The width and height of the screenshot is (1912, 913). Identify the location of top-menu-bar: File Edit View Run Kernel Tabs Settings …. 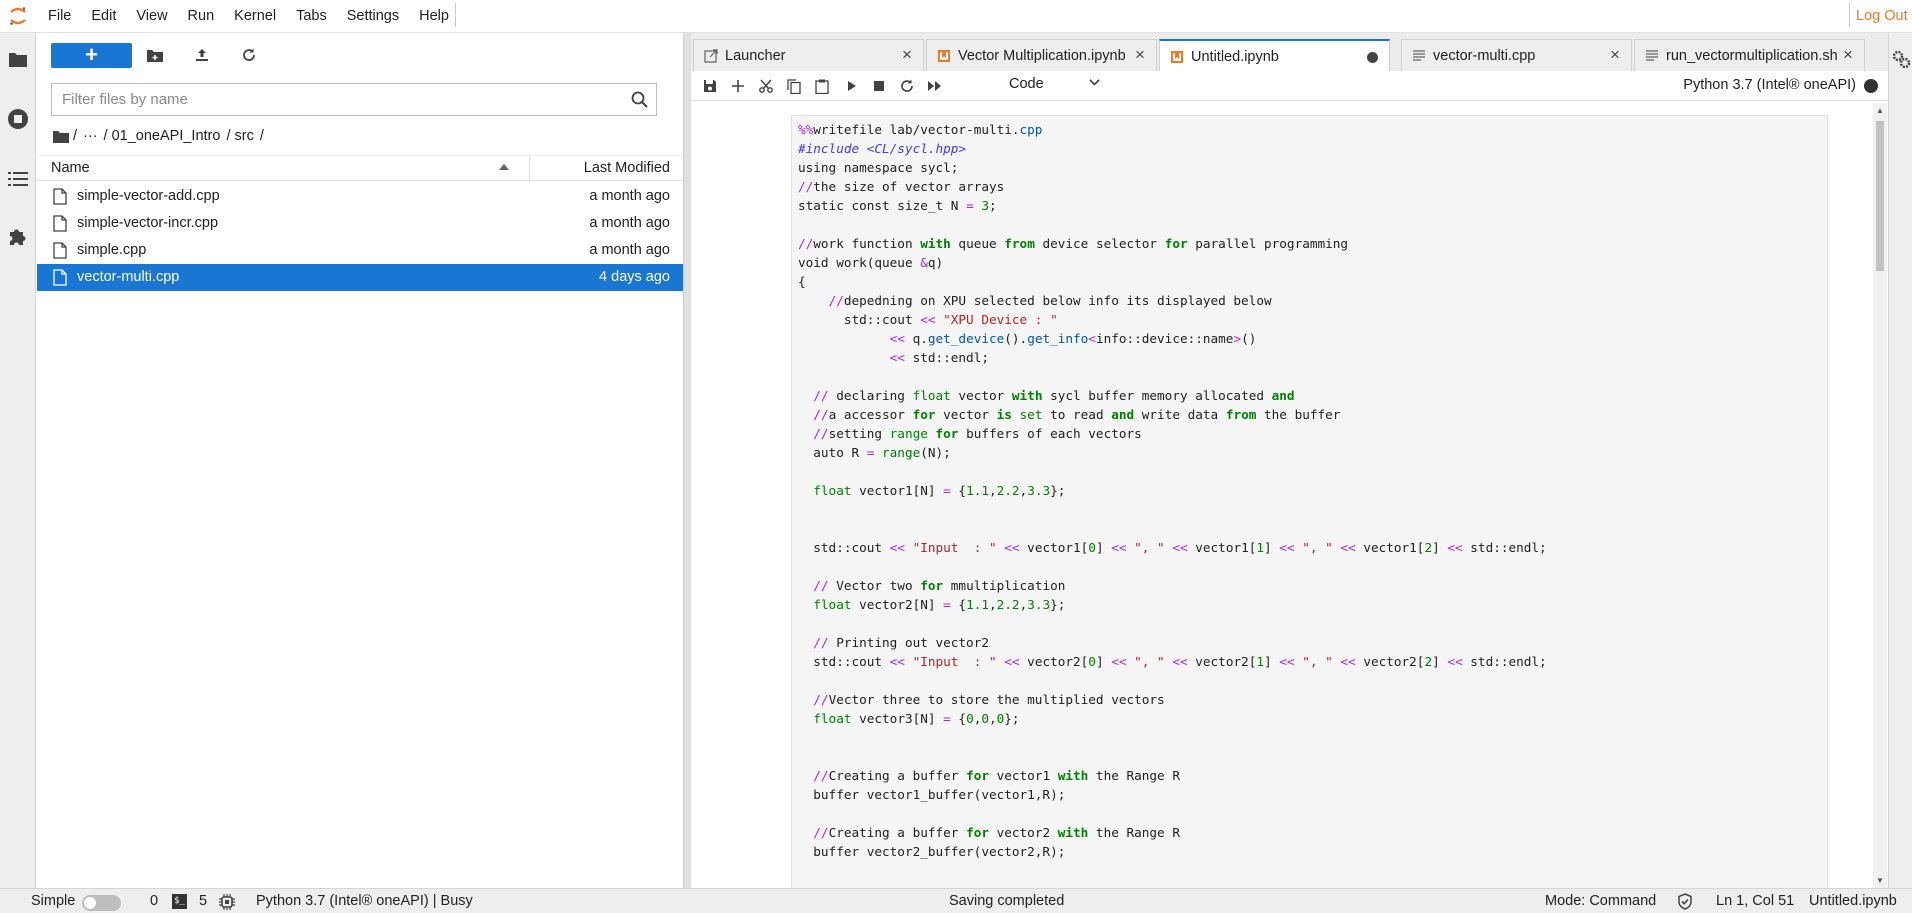
(956, 16).